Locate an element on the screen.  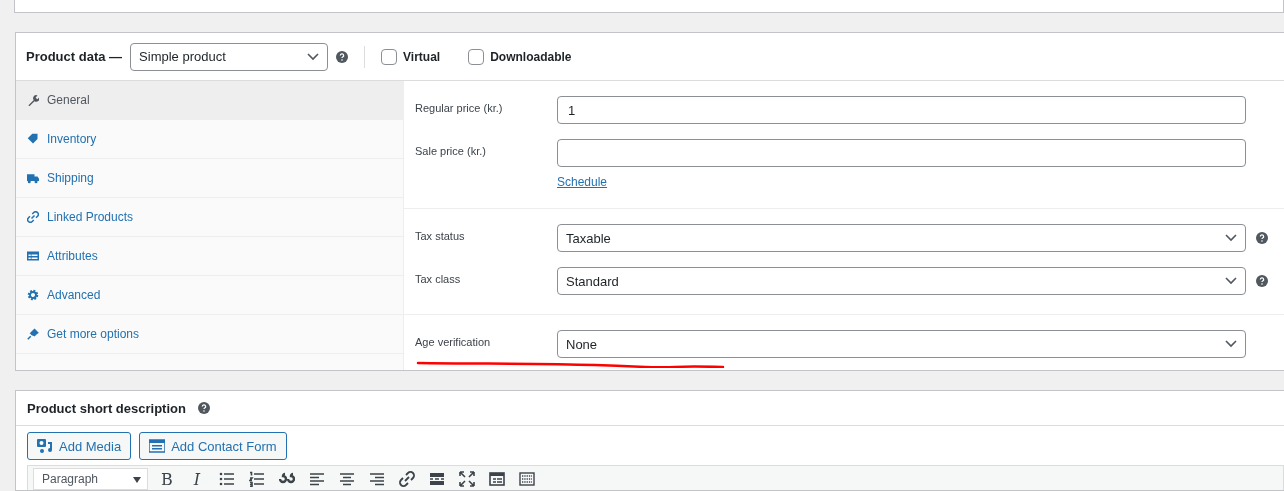
field-label: Sale price (kr.) is located at coordinates (451, 151).